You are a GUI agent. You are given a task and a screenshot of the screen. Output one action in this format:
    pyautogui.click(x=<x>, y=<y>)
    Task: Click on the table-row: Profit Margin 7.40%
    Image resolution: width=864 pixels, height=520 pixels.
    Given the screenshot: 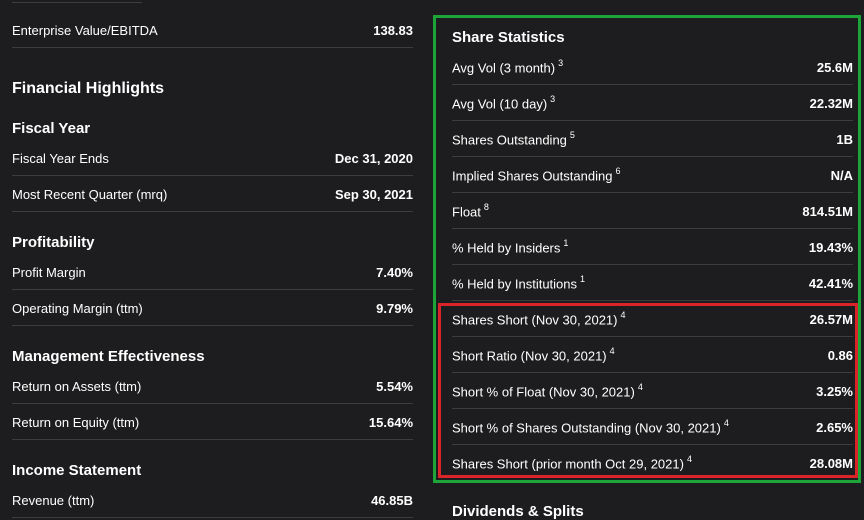 What is the action you would take?
    pyautogui.click(x=212, y=272)
    